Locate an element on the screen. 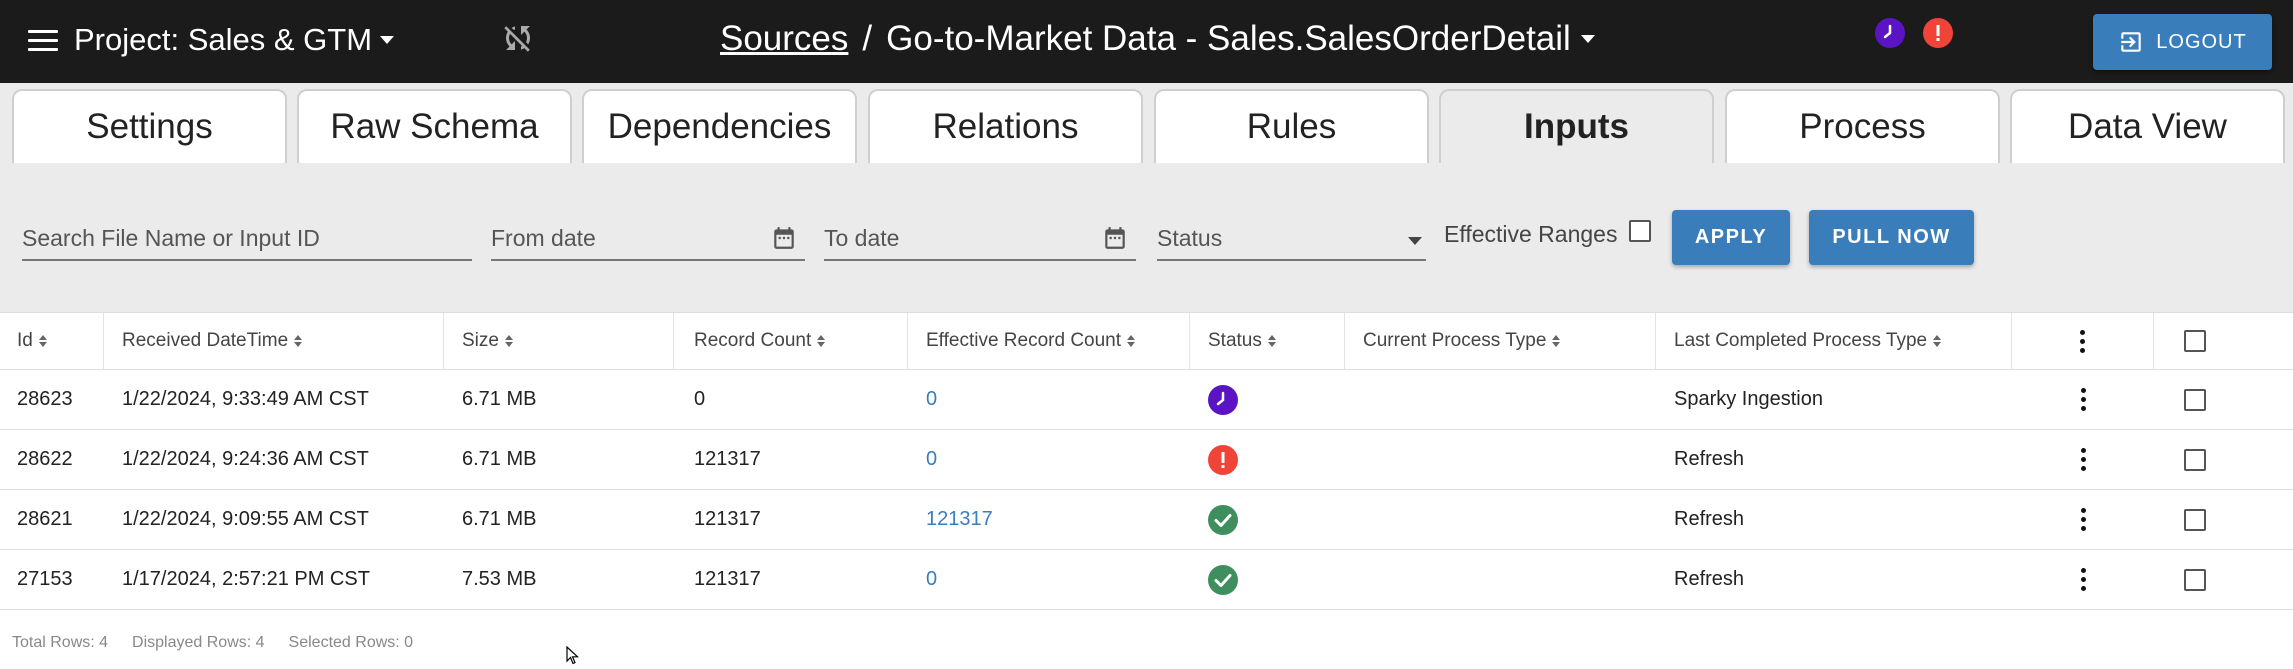 This screenshot has height=669, width=2293. column-header-received: Received DateTime is located at coordinates (274, 341).